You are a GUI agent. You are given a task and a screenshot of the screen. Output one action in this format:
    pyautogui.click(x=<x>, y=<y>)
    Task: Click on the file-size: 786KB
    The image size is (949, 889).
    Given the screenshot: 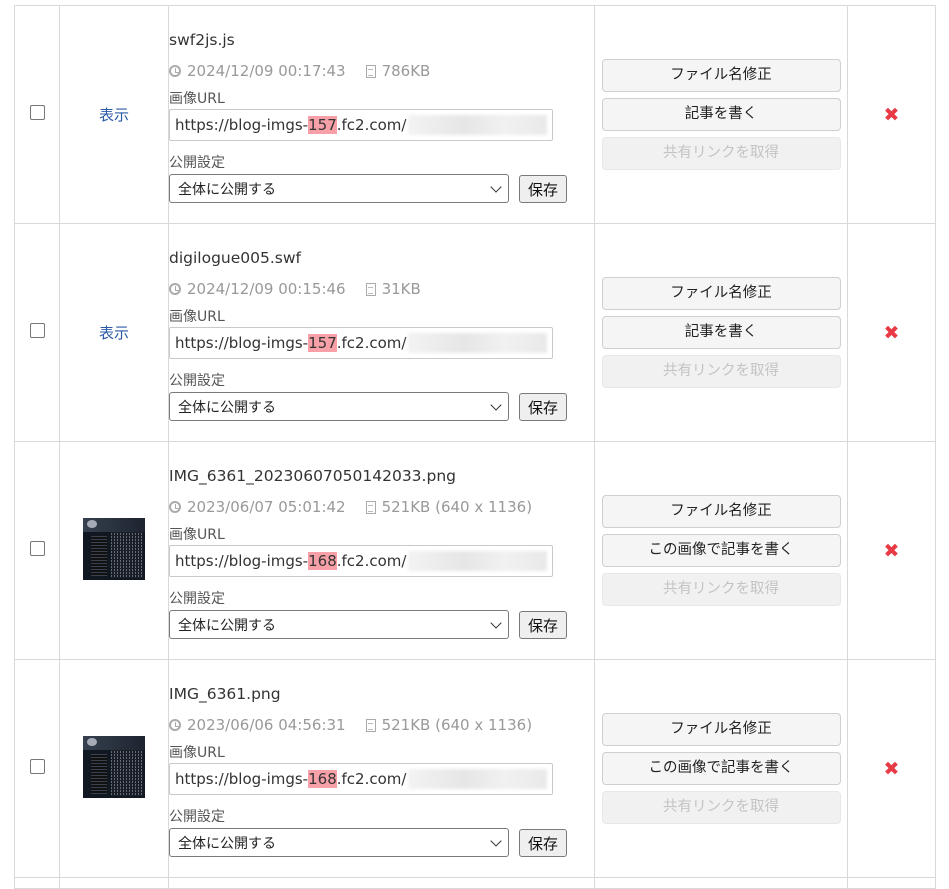 What is the action you would take?
    pyautogui.click(x=406, y=71)
    